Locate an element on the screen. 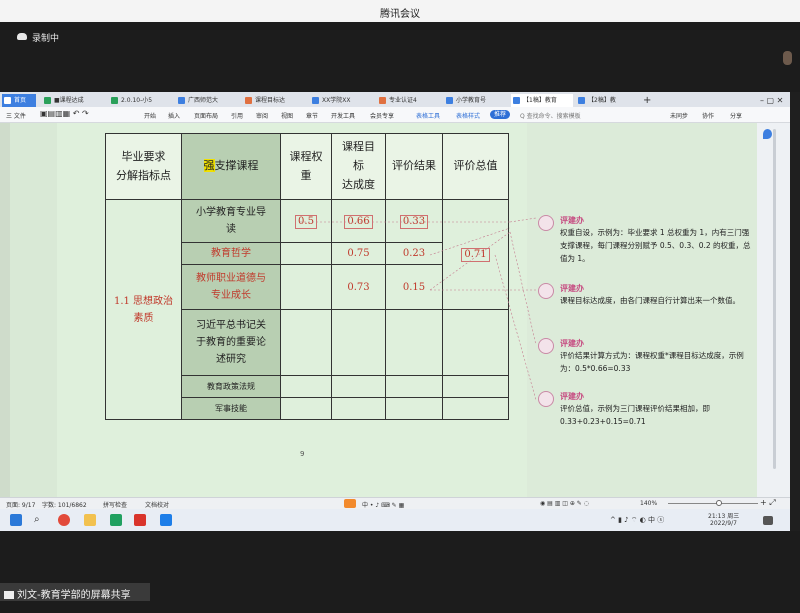  course-cell: 习近平总书记关 于教育的重要论 述研究 is located at coordinates (231, 342).